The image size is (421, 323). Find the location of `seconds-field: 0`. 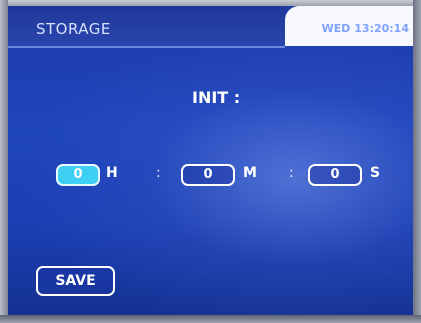

seconds-field: 0 is located at coordinates (335, 175).